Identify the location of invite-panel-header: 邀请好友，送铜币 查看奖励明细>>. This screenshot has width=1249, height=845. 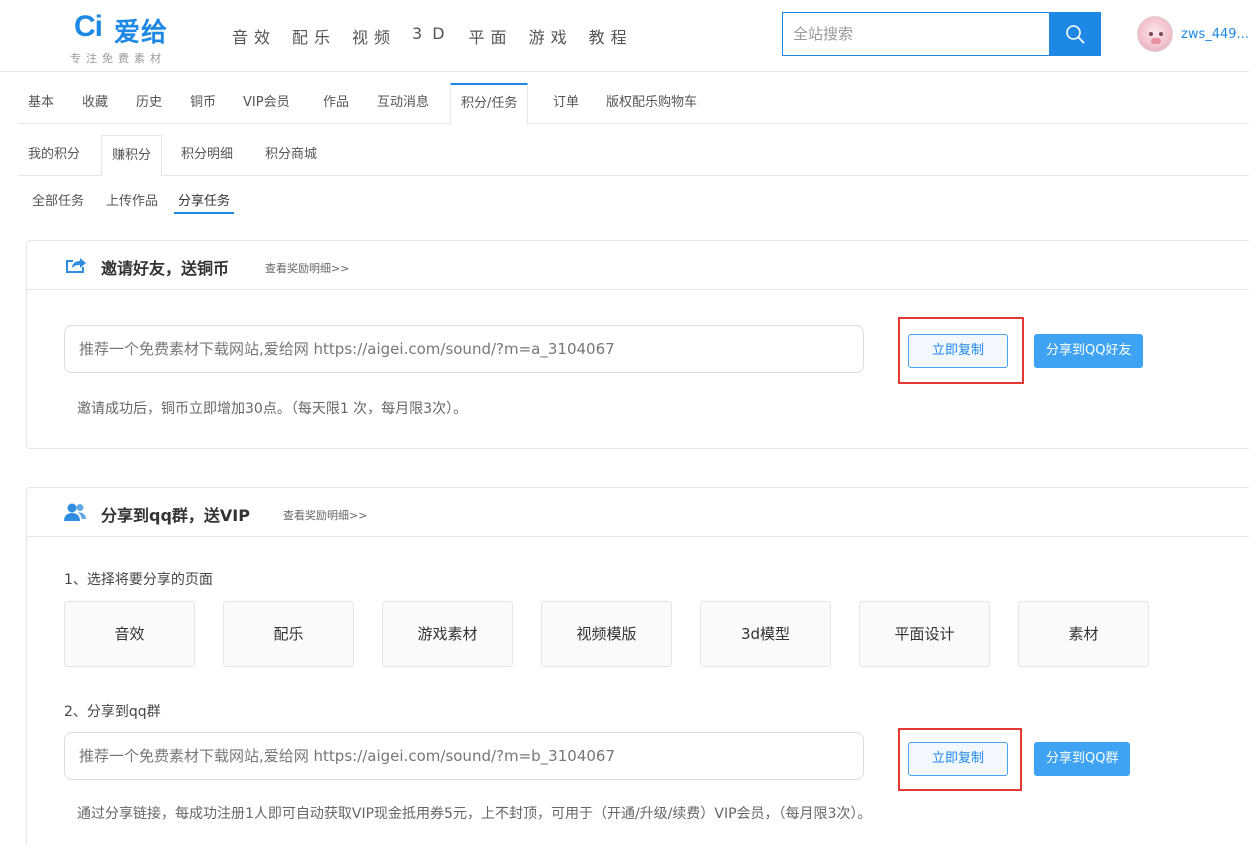
(638, 265).